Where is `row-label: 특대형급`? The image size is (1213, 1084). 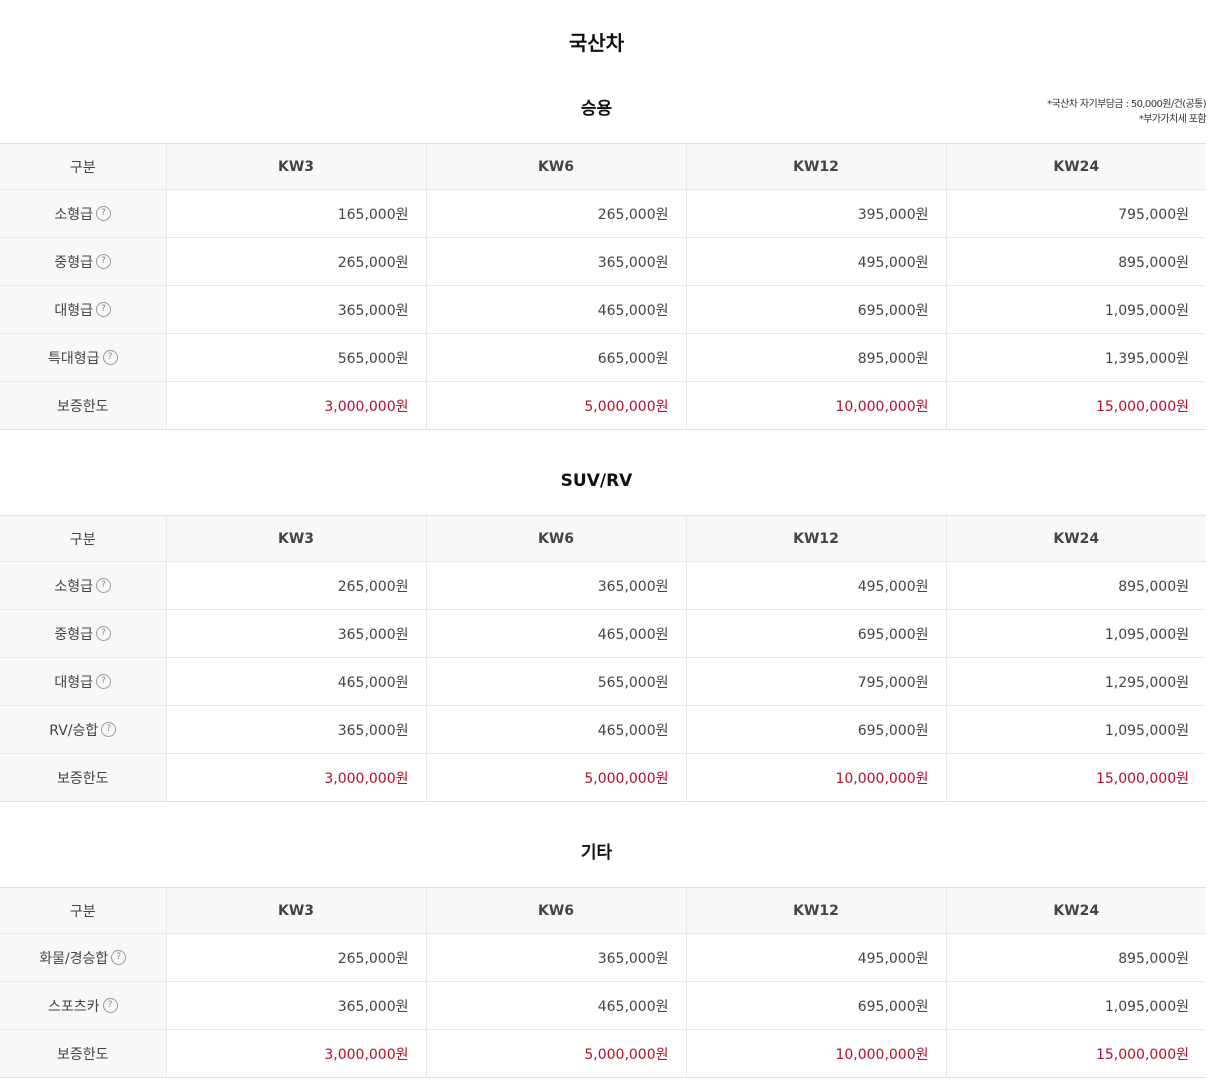 row-label: 특대형급 is located at coordinates (73, 358).